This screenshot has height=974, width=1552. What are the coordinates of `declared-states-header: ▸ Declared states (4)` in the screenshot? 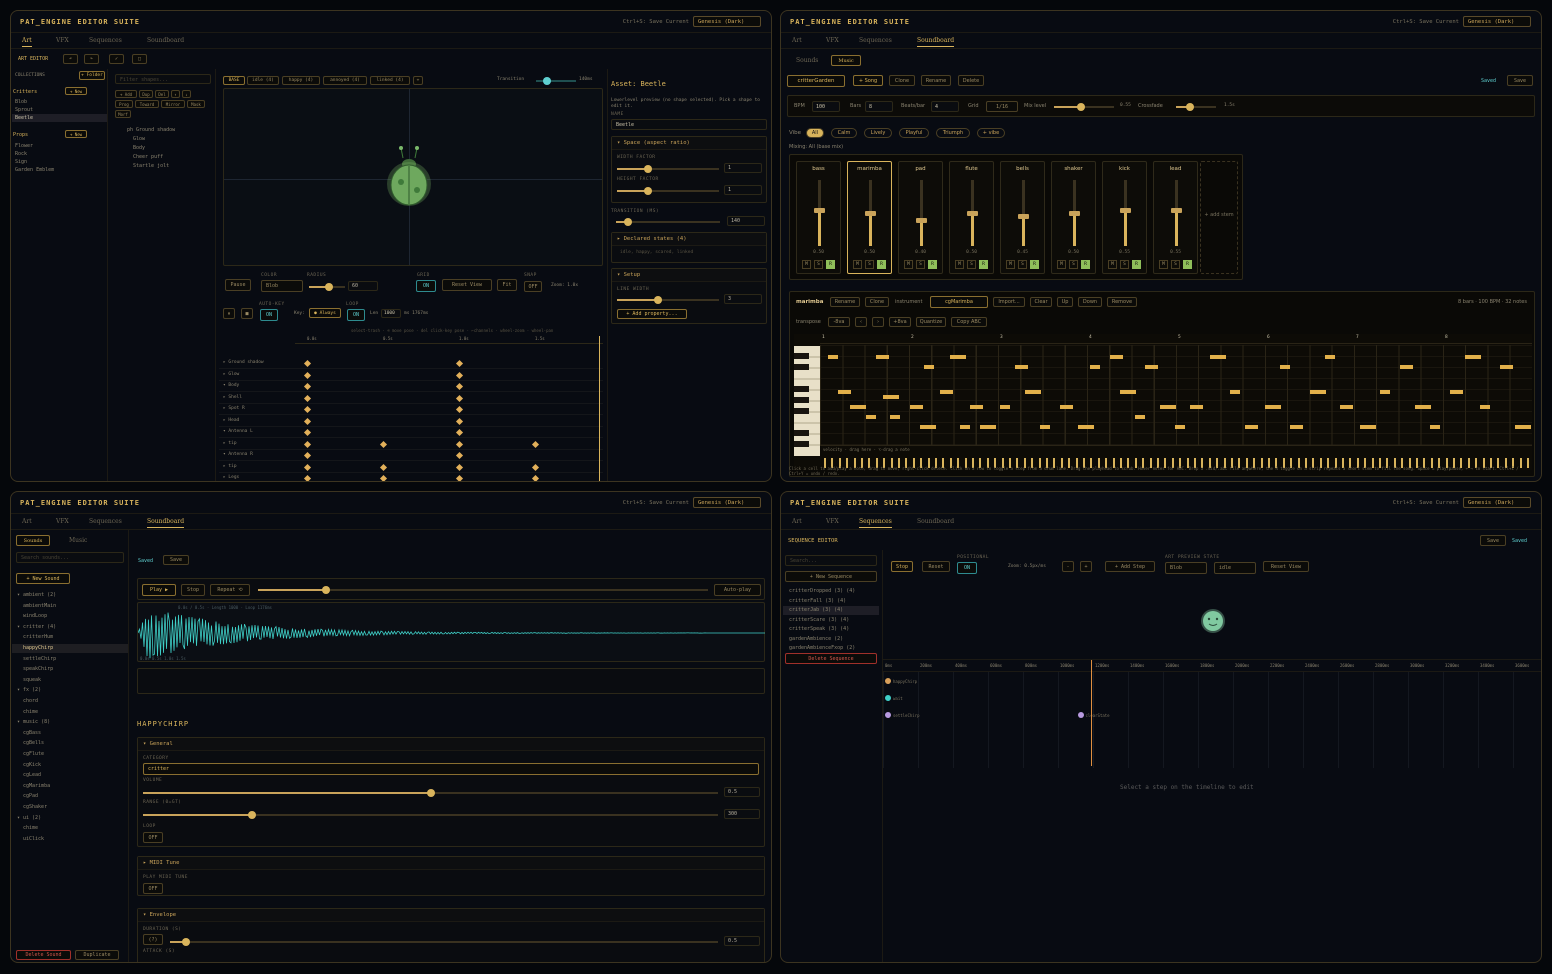 It's located at (689, 239).